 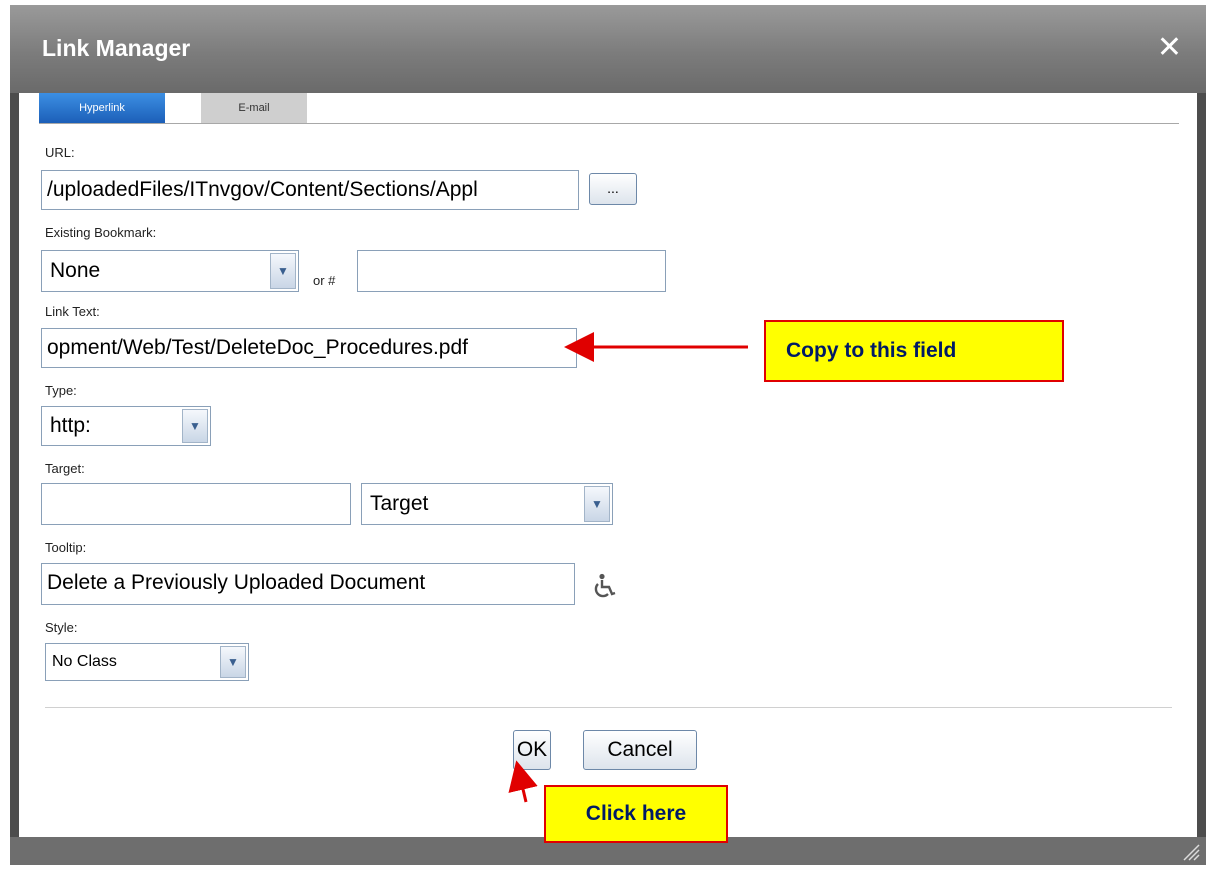 What do you see at coordinates (523, 781) in the screenshot?
I see `click-arrow` at bounding box center [523, 781].